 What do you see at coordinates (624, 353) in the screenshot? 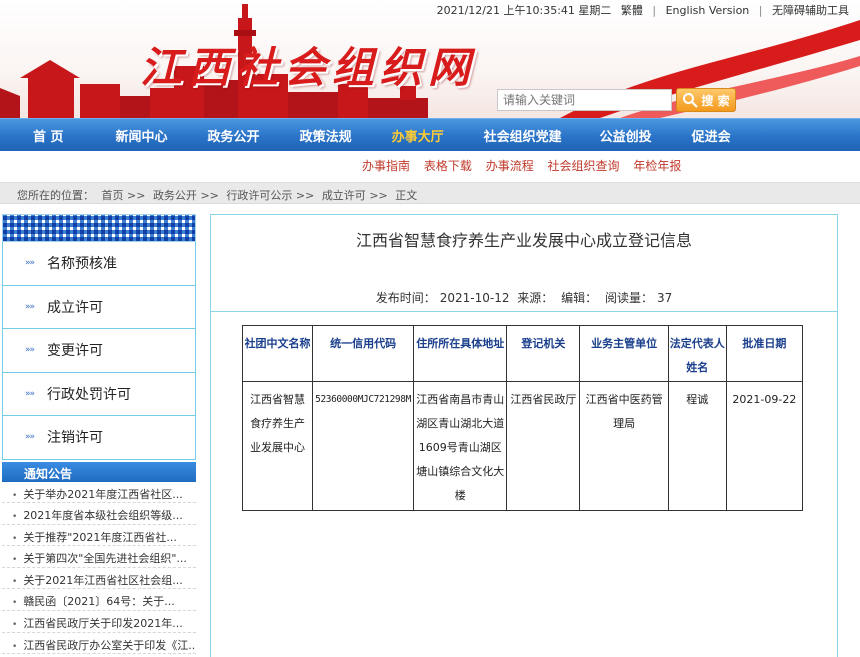
I see `column-header: 业务主管单位` at bounding box center [624, 353].